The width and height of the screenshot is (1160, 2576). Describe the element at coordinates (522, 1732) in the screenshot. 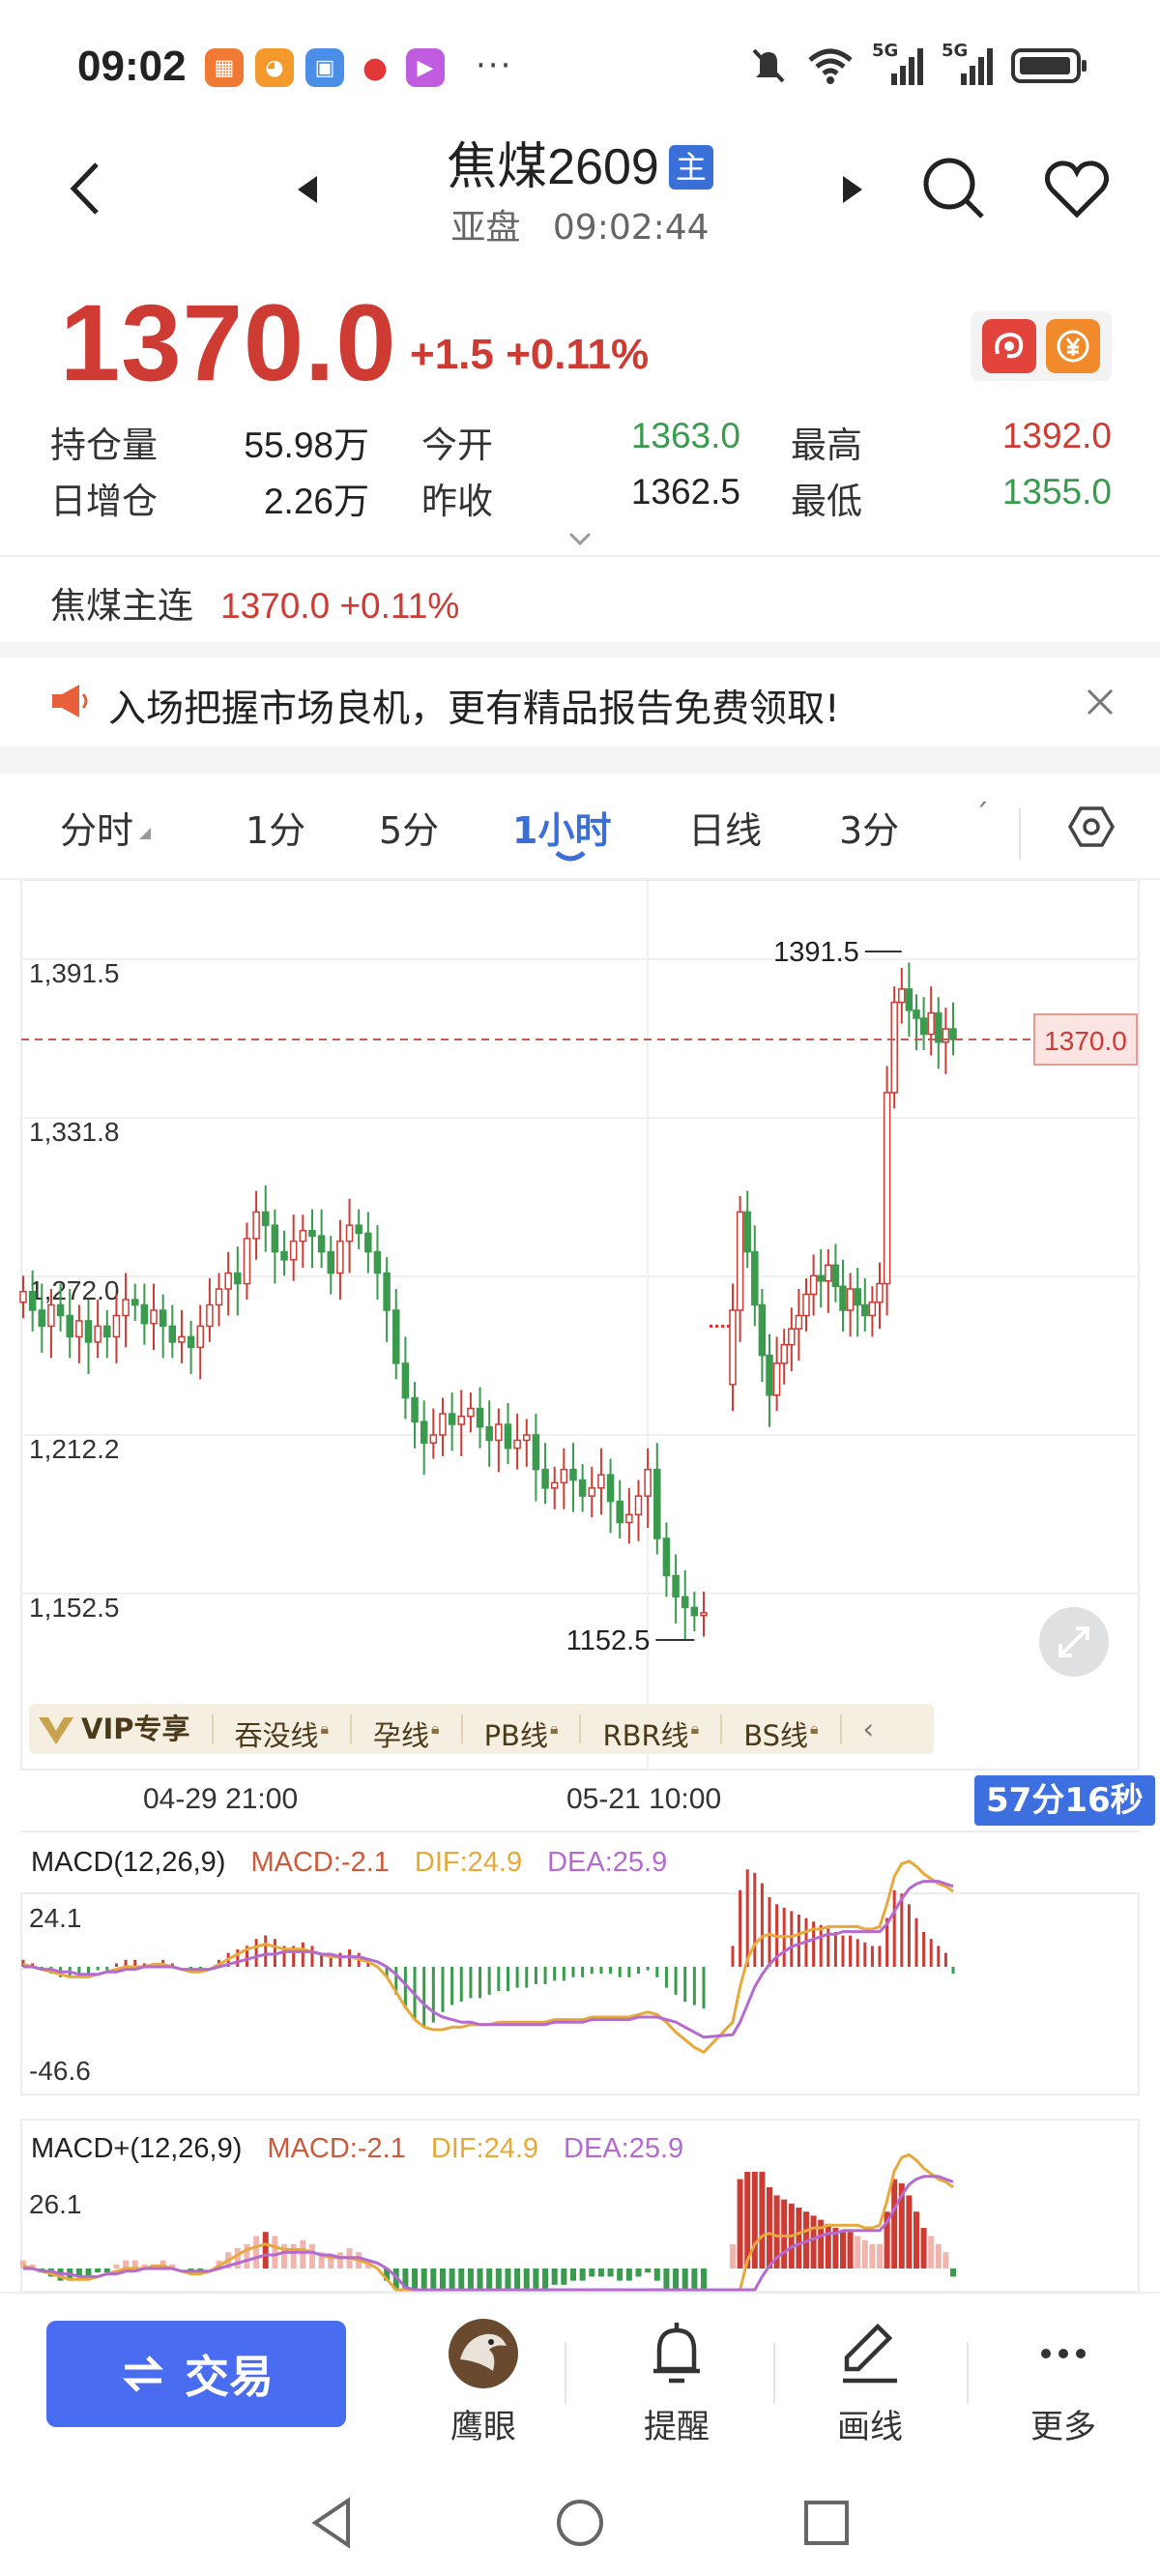

I see `vip-item-pb: PB线 🔒︎` at that location.